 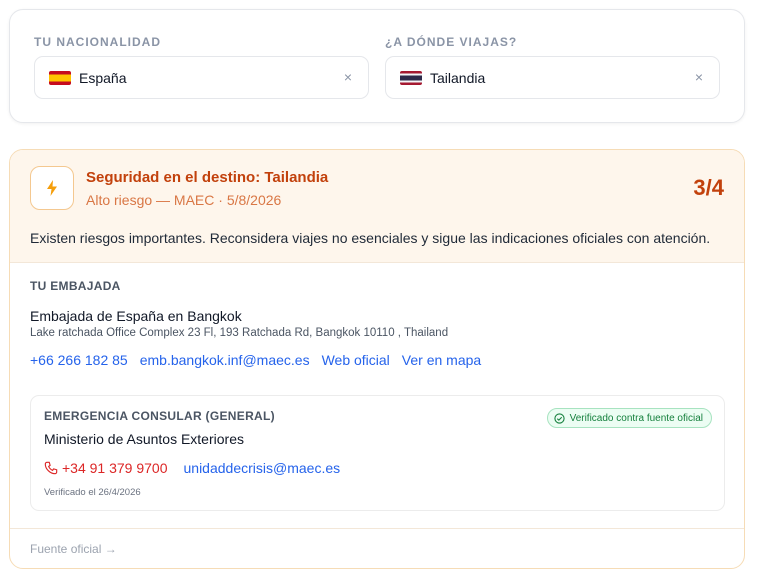 I want to click on nationality-label: TU NACIONALIDAD, so click(x=97, y=42).